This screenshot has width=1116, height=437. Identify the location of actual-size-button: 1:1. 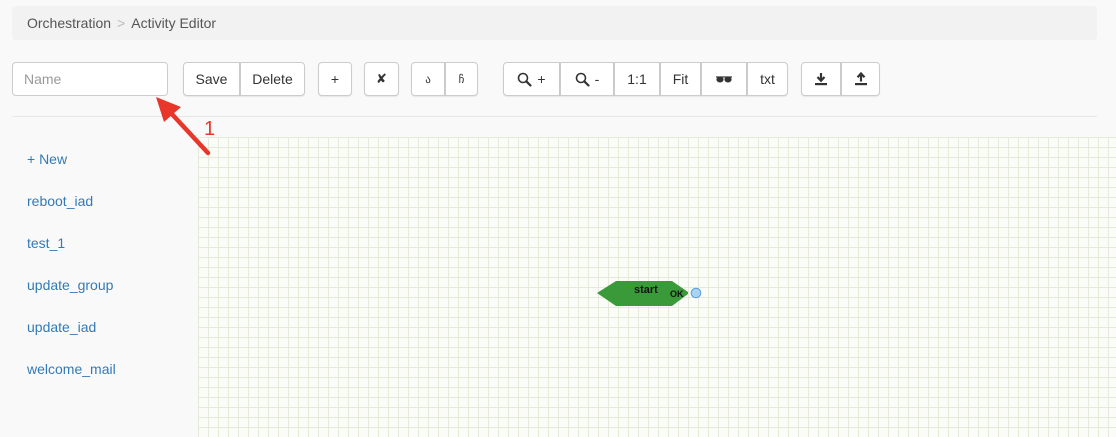
(637, 79).